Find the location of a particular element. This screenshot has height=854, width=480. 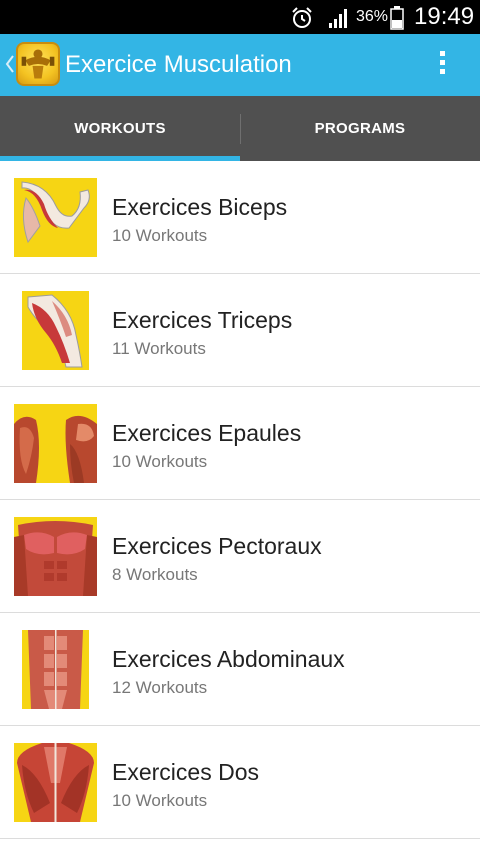

list-item-biceps: Exercices Biceps 10 Workouts is located at coordinates (240, 217).